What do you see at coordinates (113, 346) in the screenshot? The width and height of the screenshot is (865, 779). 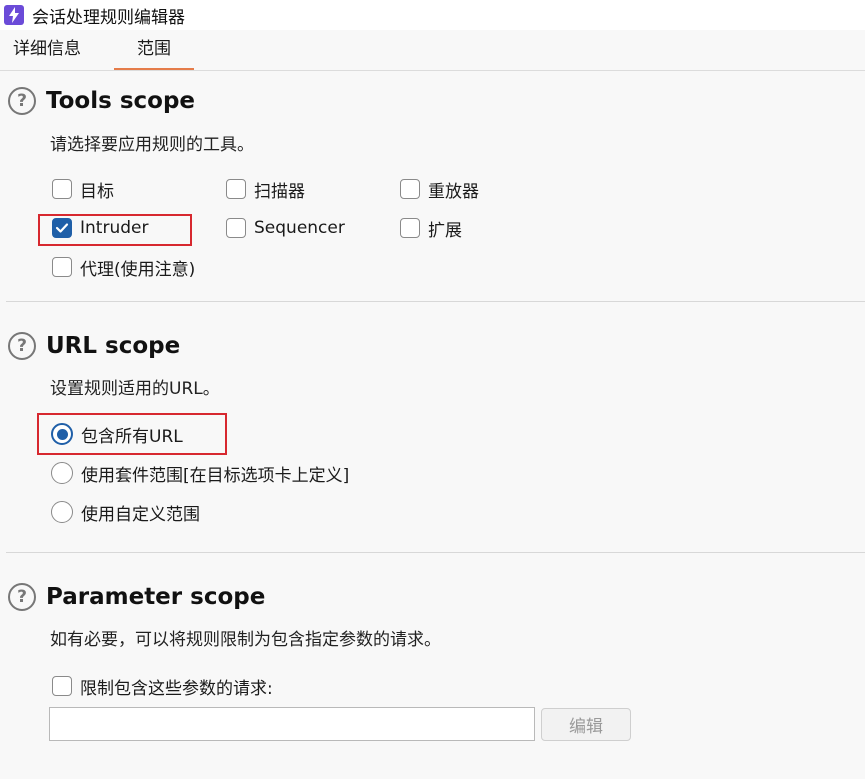 I see `url-scope-title: URL scope` at bounding box center [113, 346].